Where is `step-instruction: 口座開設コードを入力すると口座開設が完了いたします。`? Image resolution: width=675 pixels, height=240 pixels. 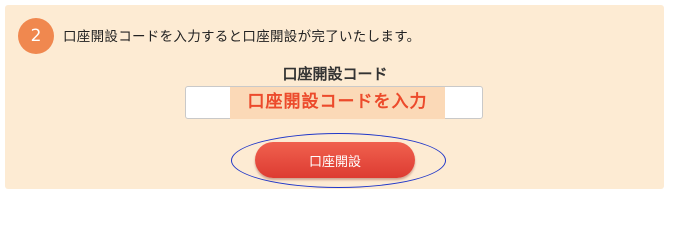 step-instruction: 口座開設コードを入力すると口座開設が完了いたします。 is located at coordinates (242, 37).